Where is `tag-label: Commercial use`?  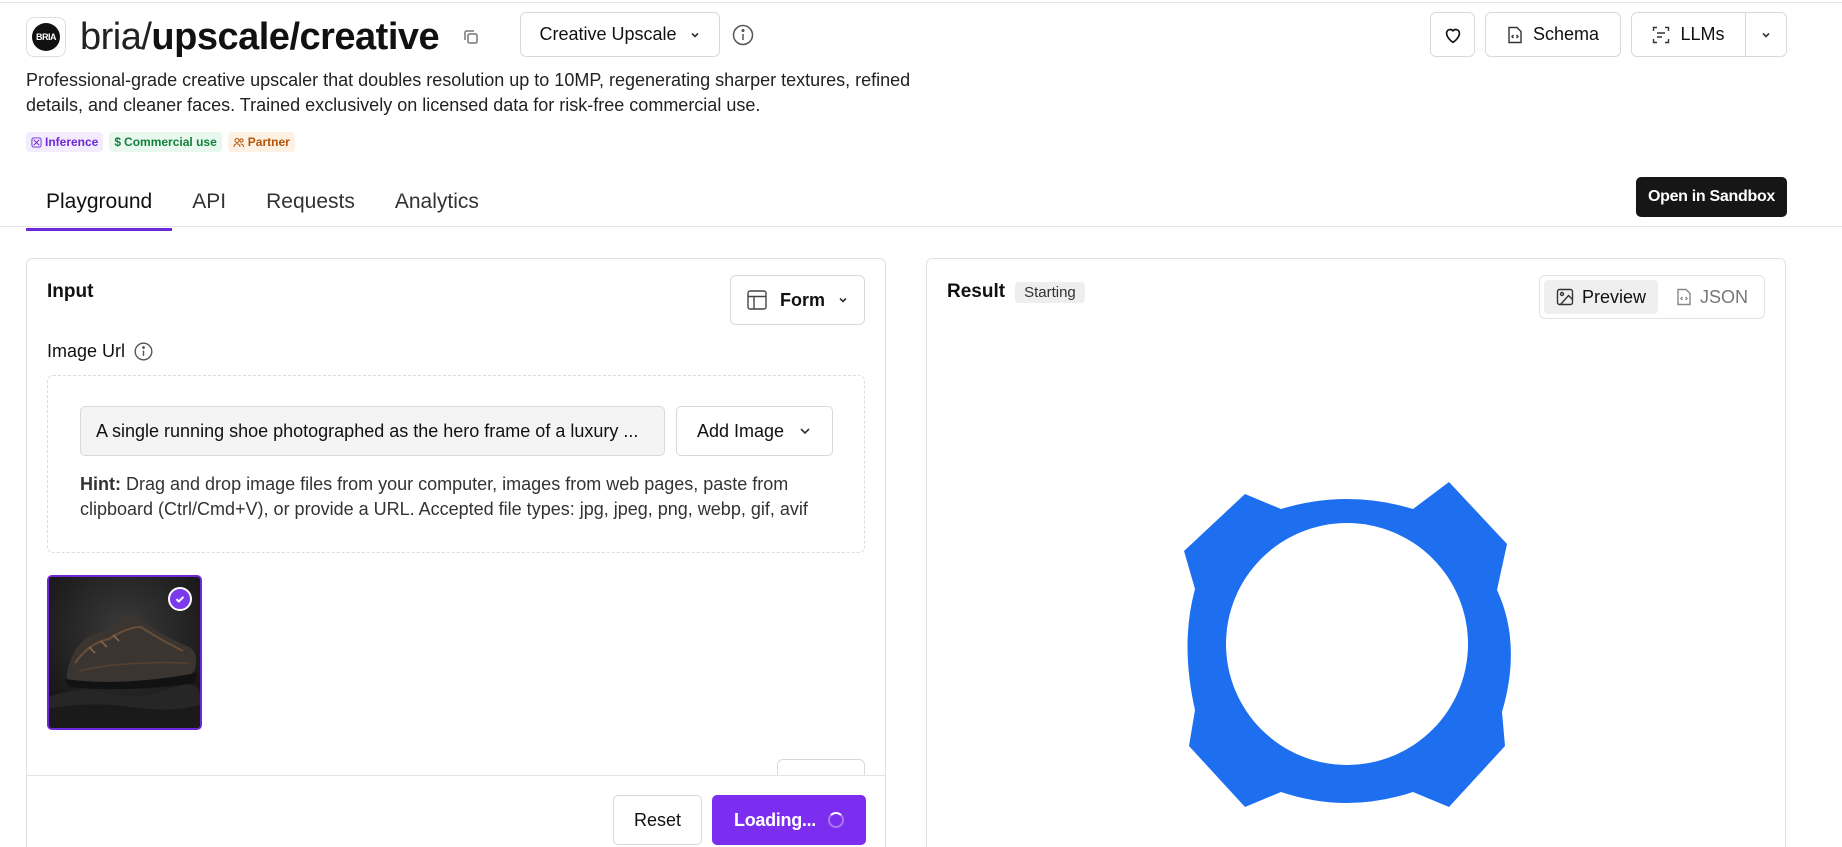
tag-label: Commercial use is located at coordinates (170, 142).